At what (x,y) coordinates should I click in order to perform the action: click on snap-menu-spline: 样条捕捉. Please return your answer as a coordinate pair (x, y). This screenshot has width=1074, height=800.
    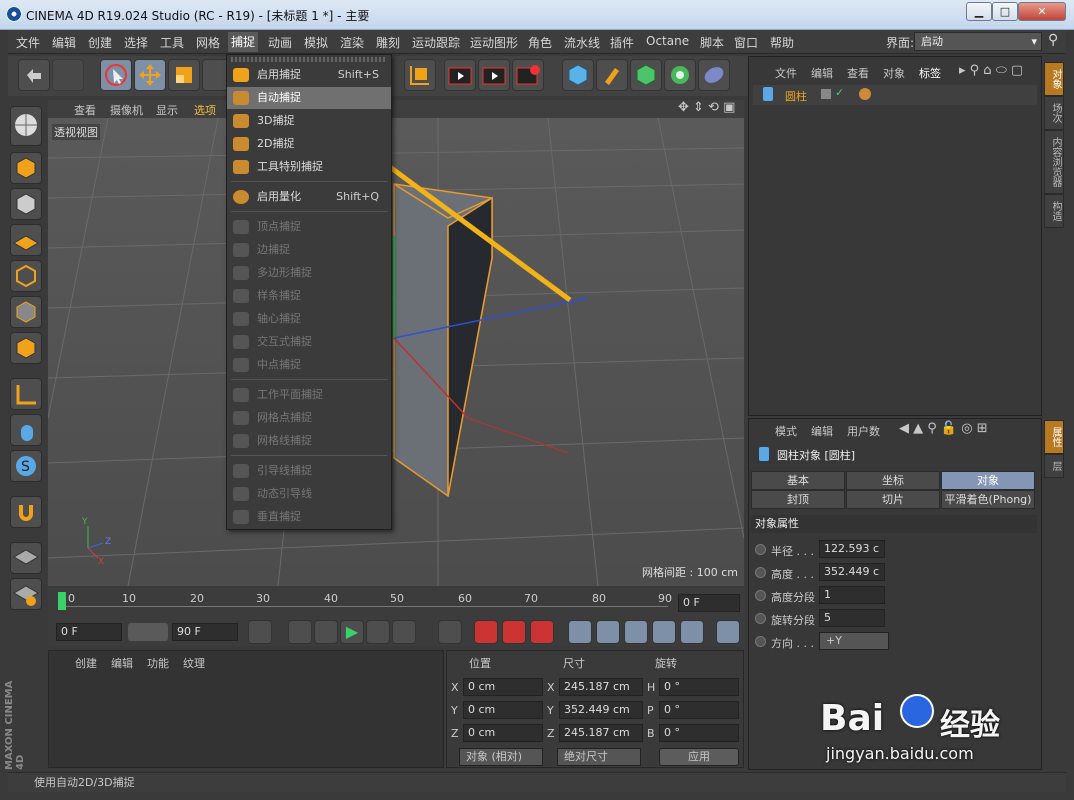
    Looking at the image, I should click on (309, 296).